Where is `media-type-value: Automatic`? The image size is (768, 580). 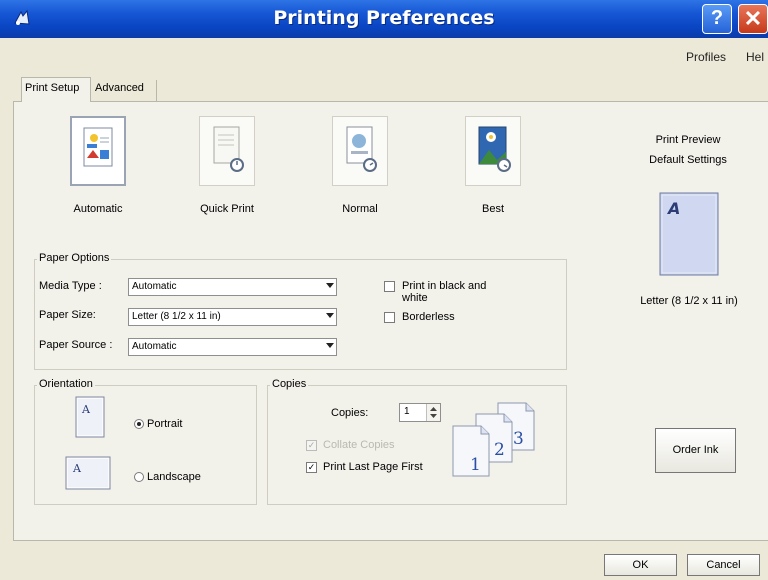 media-type-value: Automatic is located at coordinates (154, 286).